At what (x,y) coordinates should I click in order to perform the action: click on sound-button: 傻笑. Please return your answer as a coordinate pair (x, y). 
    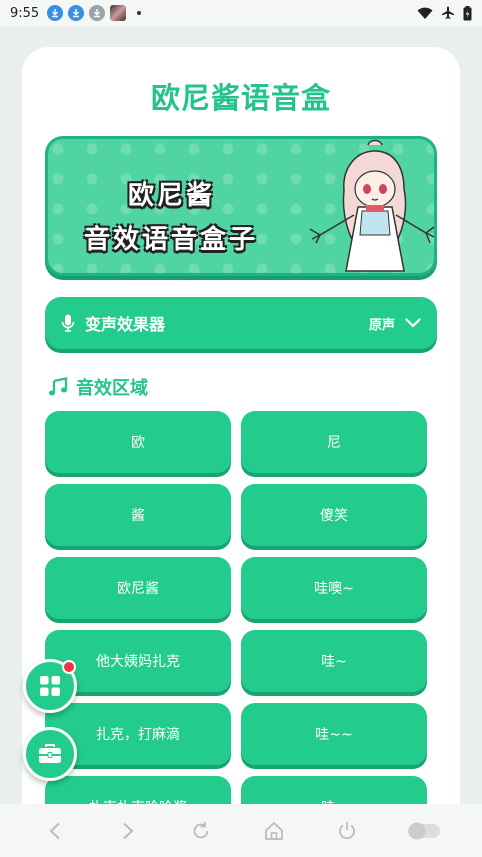
    Looking at the image, I should click on (334, 515).